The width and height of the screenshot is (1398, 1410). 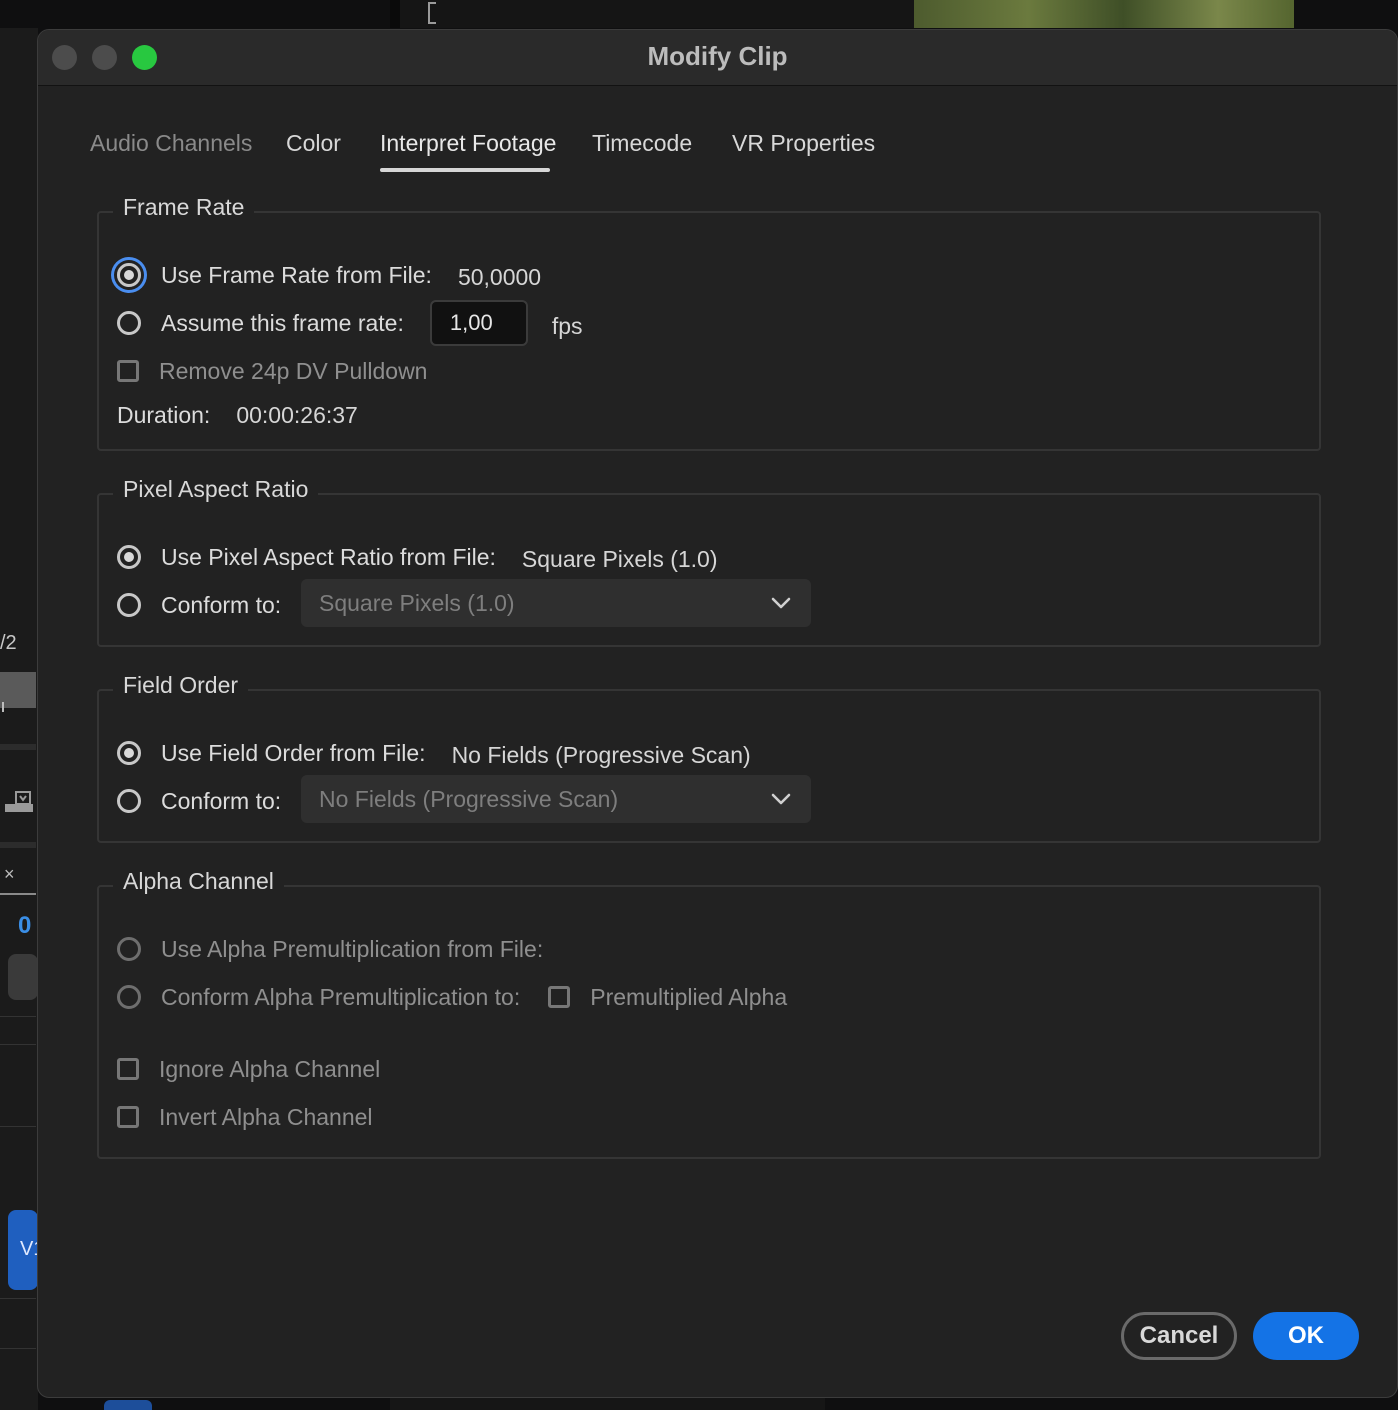 What do you see at coordinates (19, 802) in the screenshot?
I see `export-frame-icon` at bounding box center [19, 802].